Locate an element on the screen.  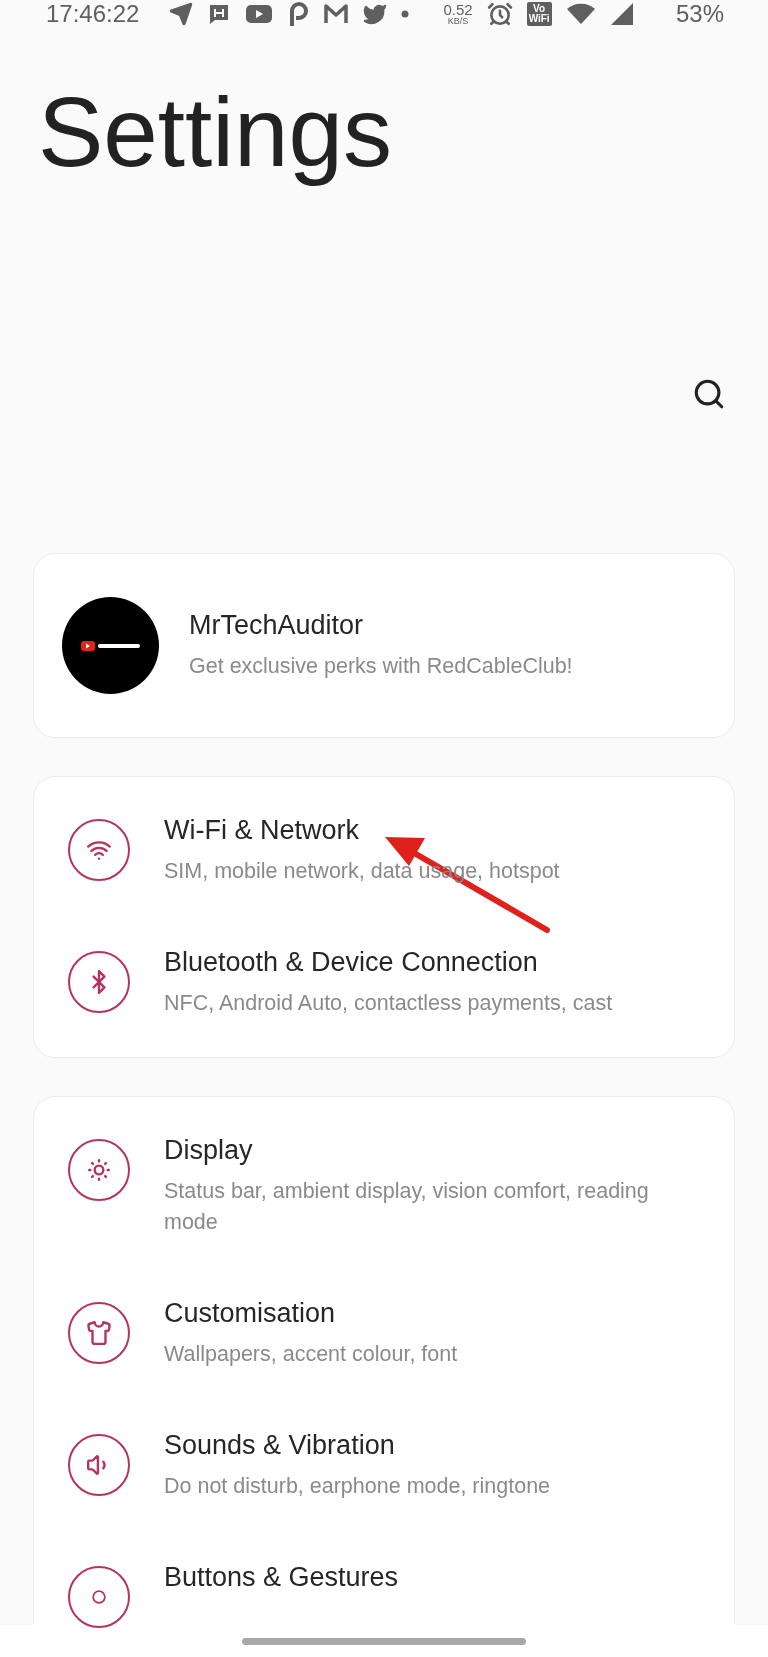
item-subtitle: Do not disturb, earphone mode, ringtone is located at coordinates (357, 1486).